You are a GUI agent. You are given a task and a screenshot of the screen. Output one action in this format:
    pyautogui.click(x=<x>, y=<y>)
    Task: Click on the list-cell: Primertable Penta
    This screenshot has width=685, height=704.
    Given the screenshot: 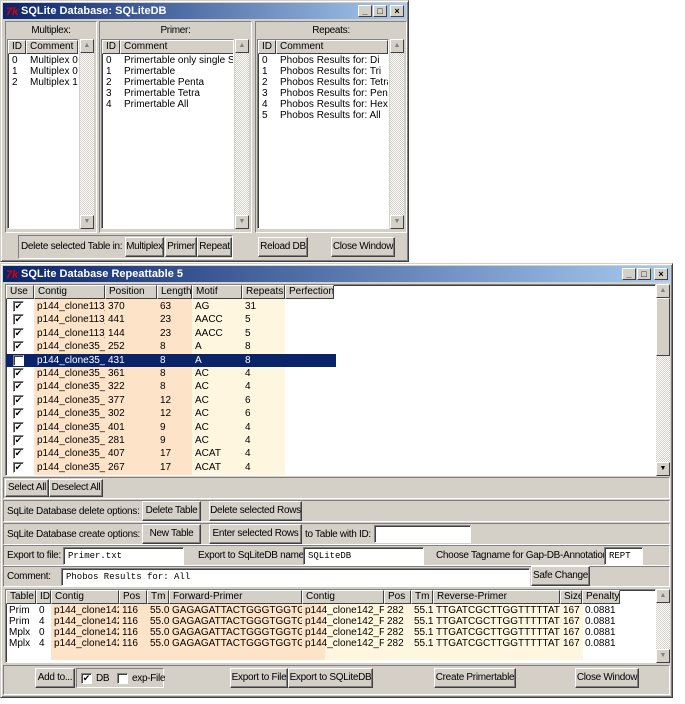 What is the action you would take?
    pyautogui.click(x=177, y=82)
    